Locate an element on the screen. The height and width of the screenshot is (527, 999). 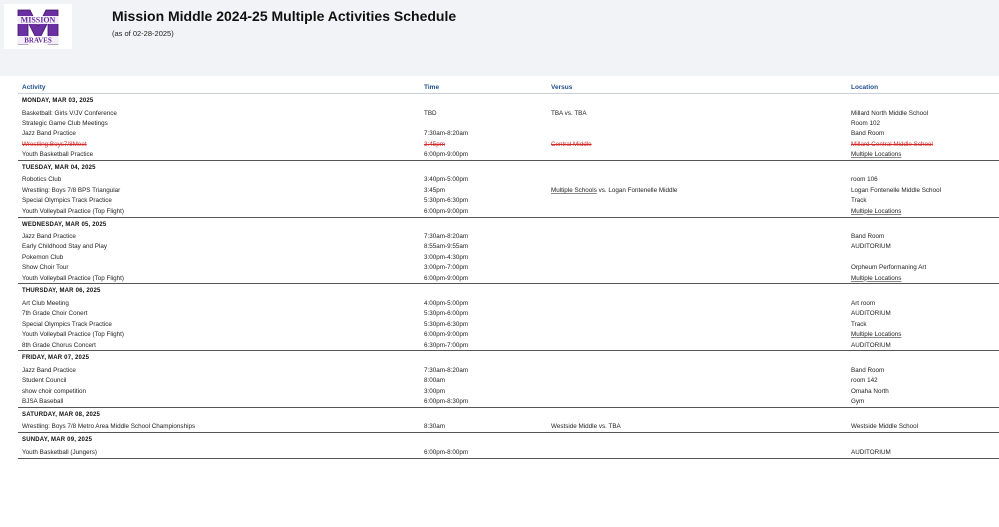
location-cell: room 142 is located at coordinates (864, 381).